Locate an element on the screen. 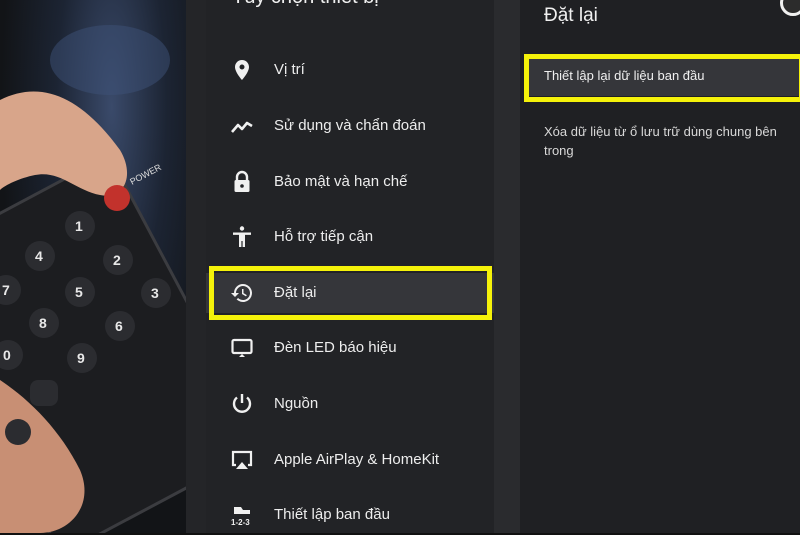 The height and width of the screenshot is (535, 800). menu-item-label: Sử dụng và chẩn đoán is located at coordinates (350, 125).